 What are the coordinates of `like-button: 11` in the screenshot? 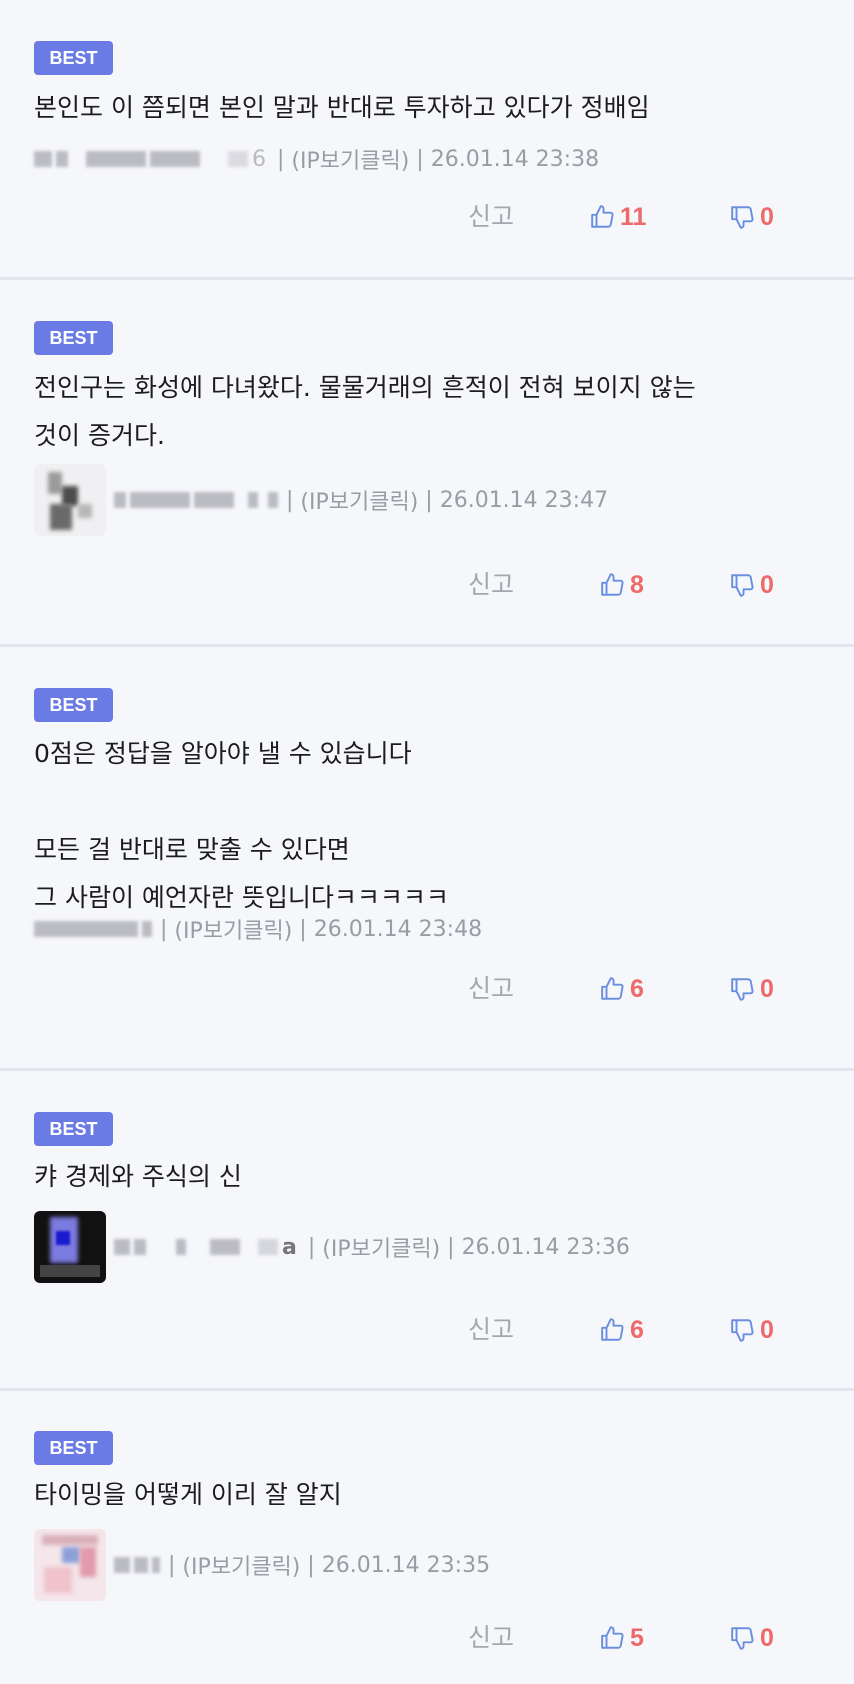 It's located at (618, 217).